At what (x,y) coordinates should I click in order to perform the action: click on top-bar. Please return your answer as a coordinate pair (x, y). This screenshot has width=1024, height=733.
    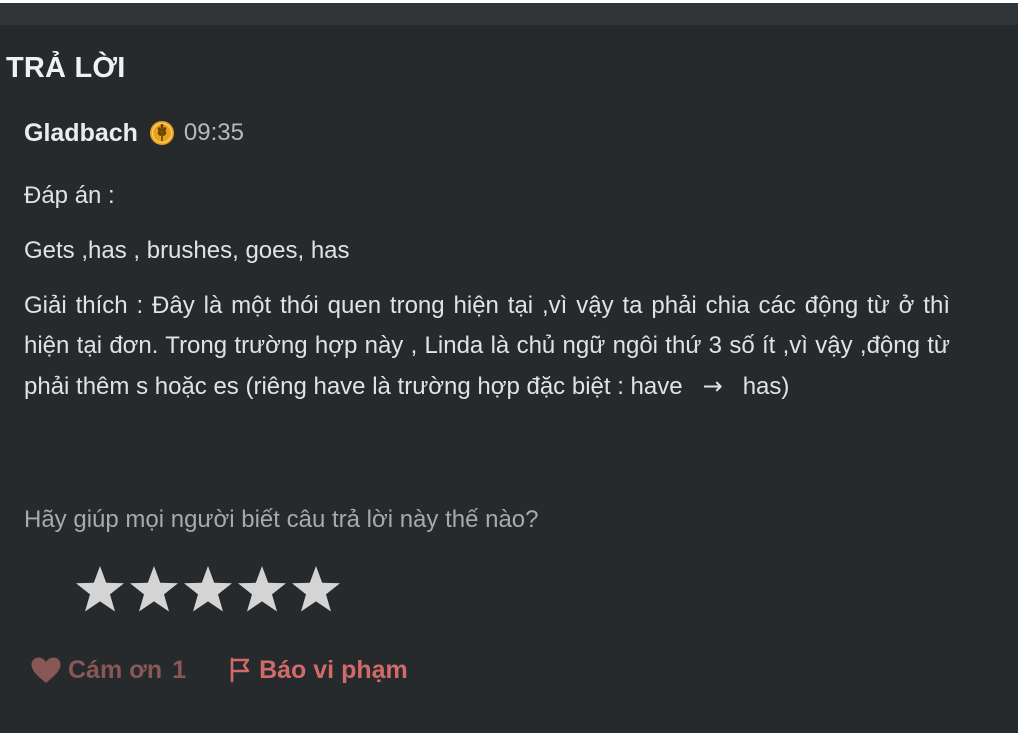
    Looking at the image, I should click on (509, 14).